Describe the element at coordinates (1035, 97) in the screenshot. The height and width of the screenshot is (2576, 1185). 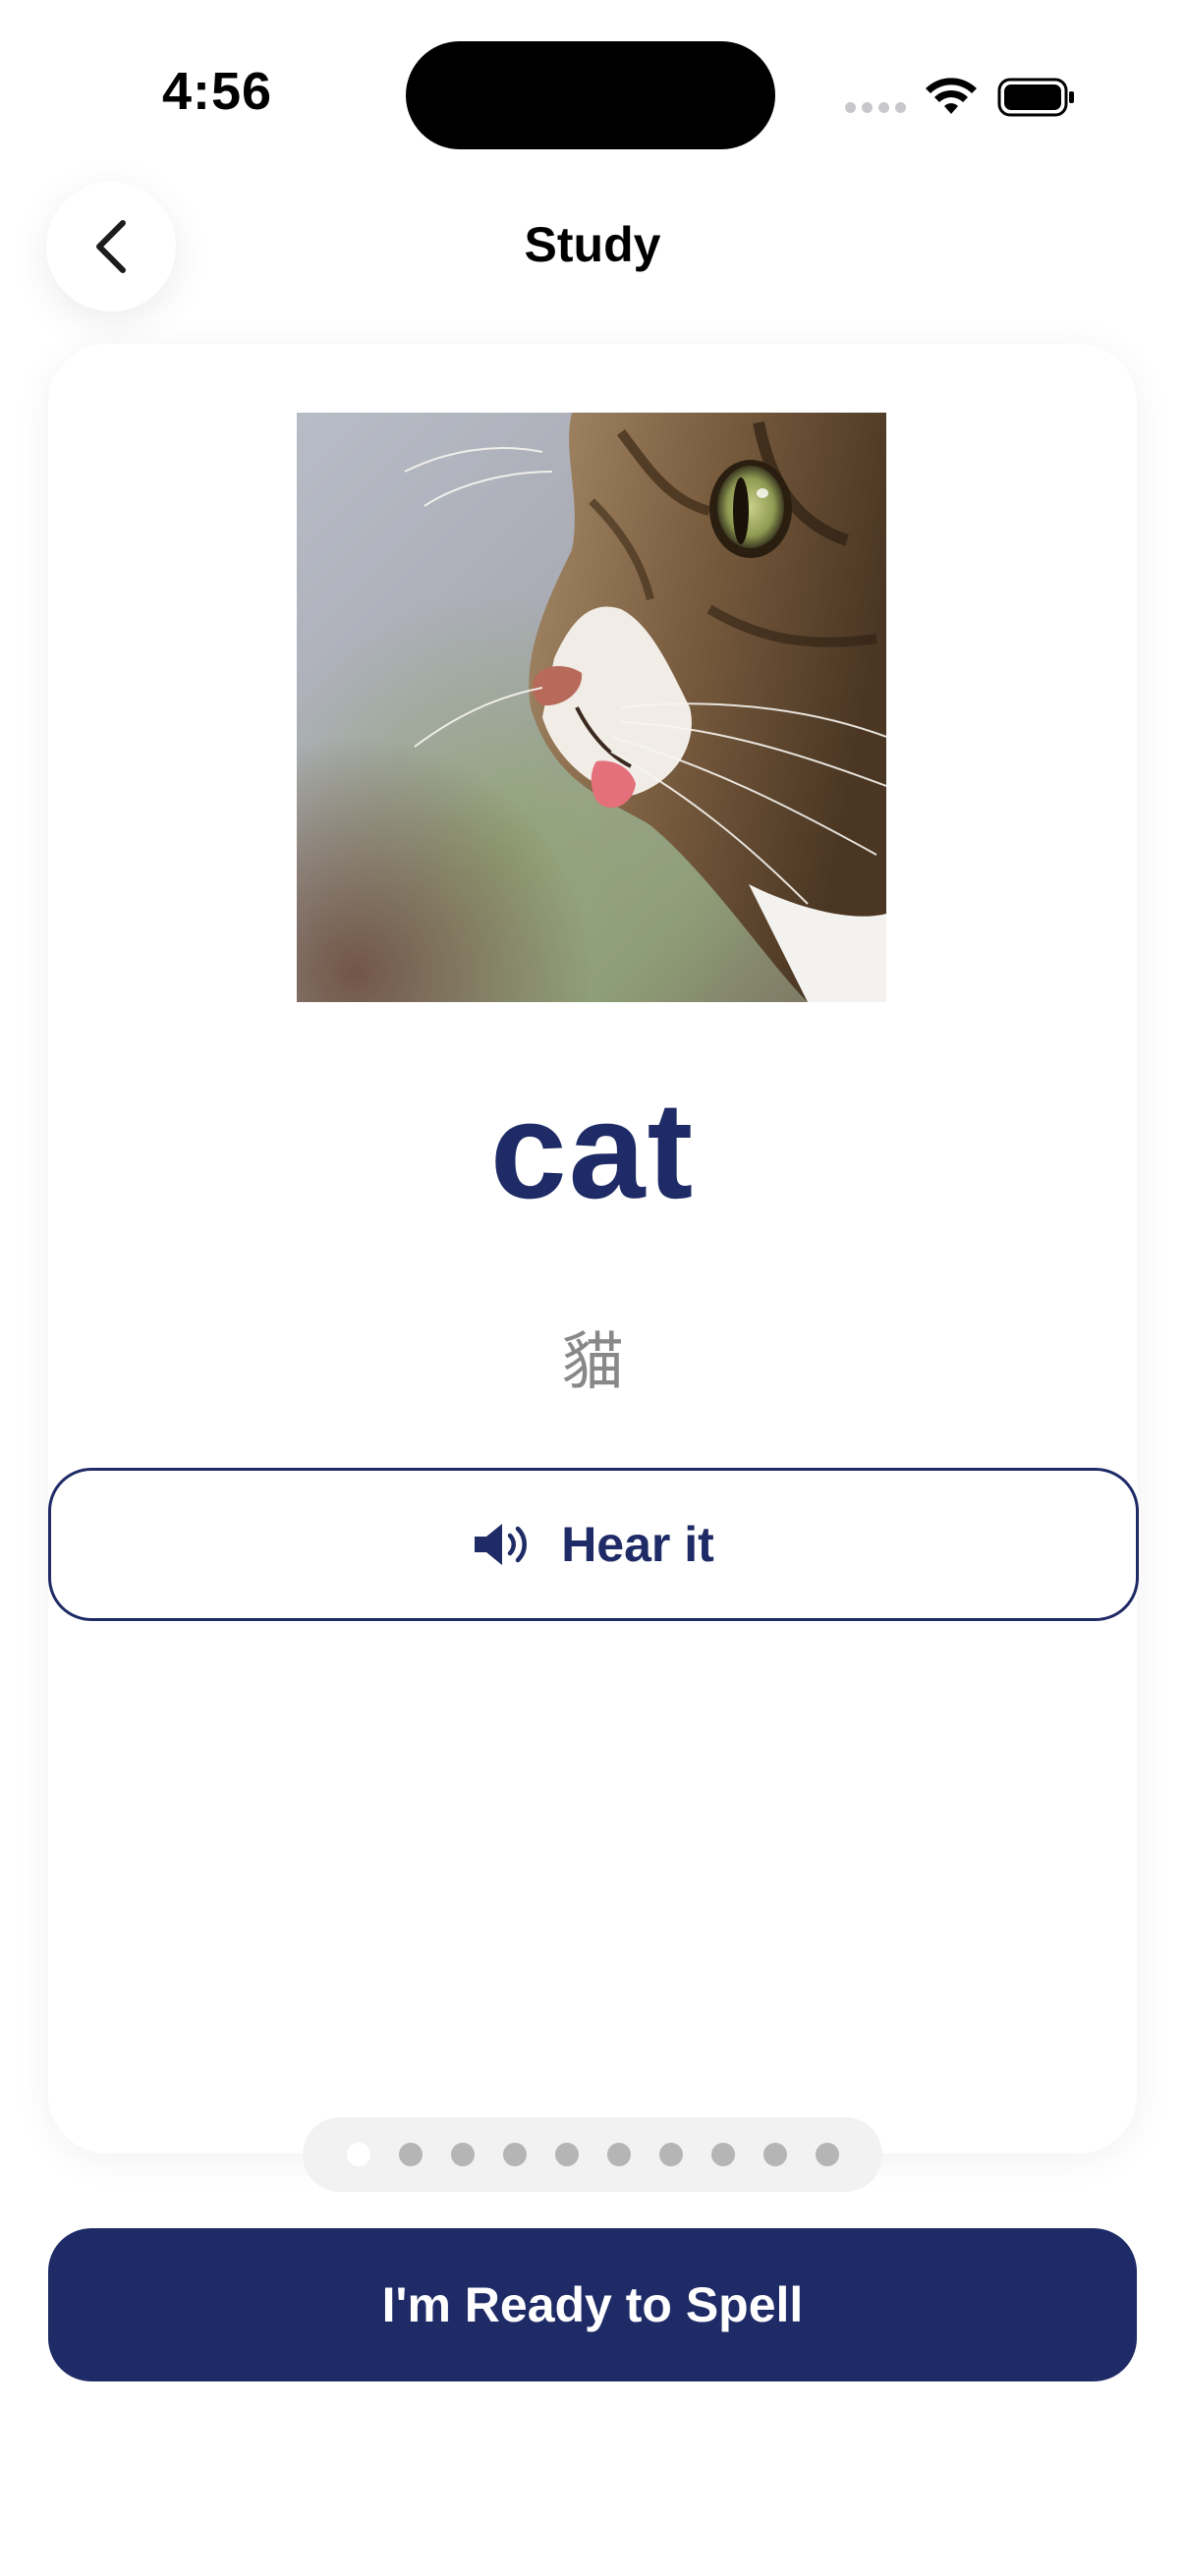
I see `battery-icon` at that location.